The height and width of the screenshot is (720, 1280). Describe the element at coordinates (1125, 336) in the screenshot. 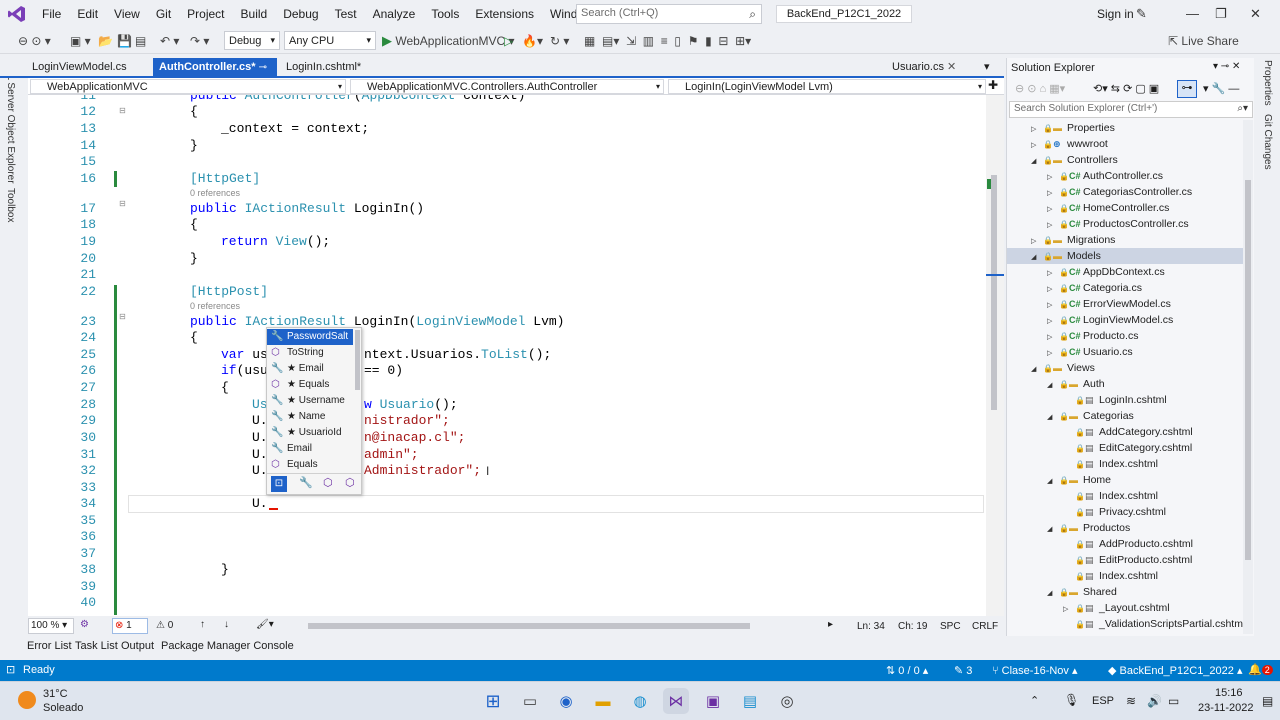

I see `tree-item: ▷ 🔒C# Producto.cs` at that location.